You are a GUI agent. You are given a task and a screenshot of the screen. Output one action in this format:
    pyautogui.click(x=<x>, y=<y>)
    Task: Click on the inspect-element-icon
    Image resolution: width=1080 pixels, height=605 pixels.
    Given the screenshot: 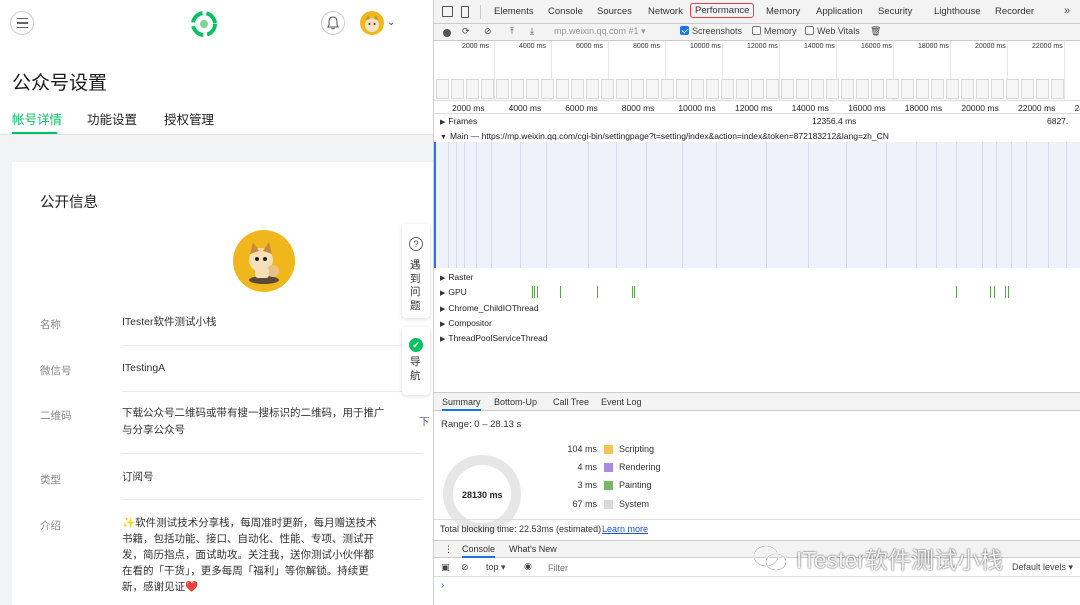 What is the action you would take?
    pyautogui.click(x=447, y=11)
    